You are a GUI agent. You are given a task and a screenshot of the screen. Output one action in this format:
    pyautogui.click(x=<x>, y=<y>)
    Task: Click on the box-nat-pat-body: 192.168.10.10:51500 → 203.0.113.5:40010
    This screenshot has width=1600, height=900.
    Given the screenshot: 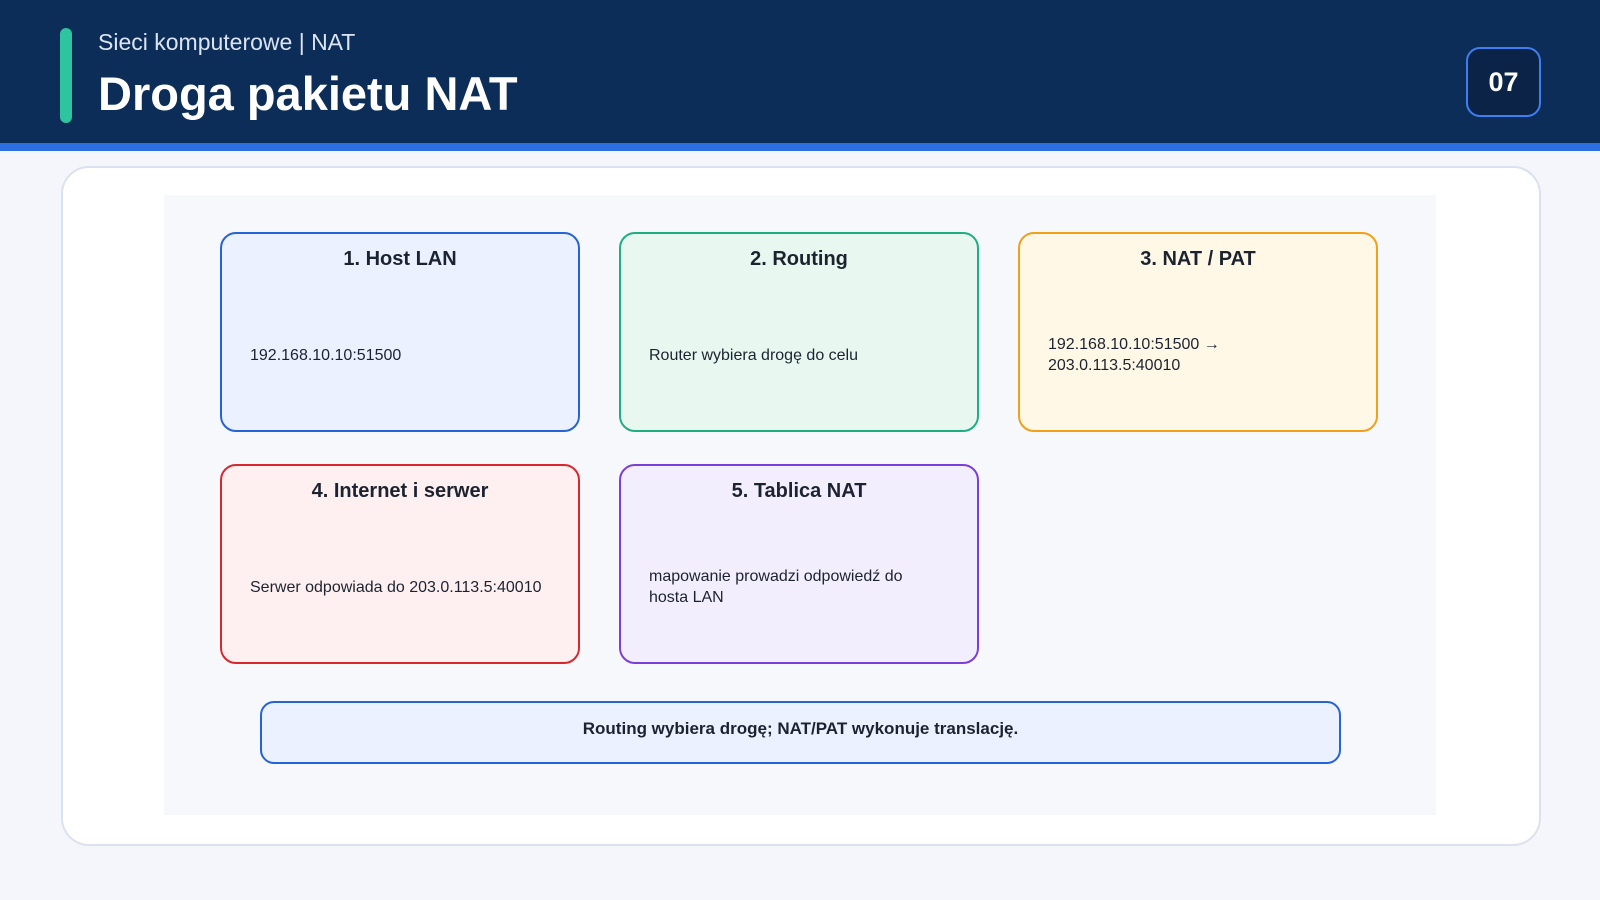 What is the action you would take?
    pyautogui.click(x=1134, y=355)
    